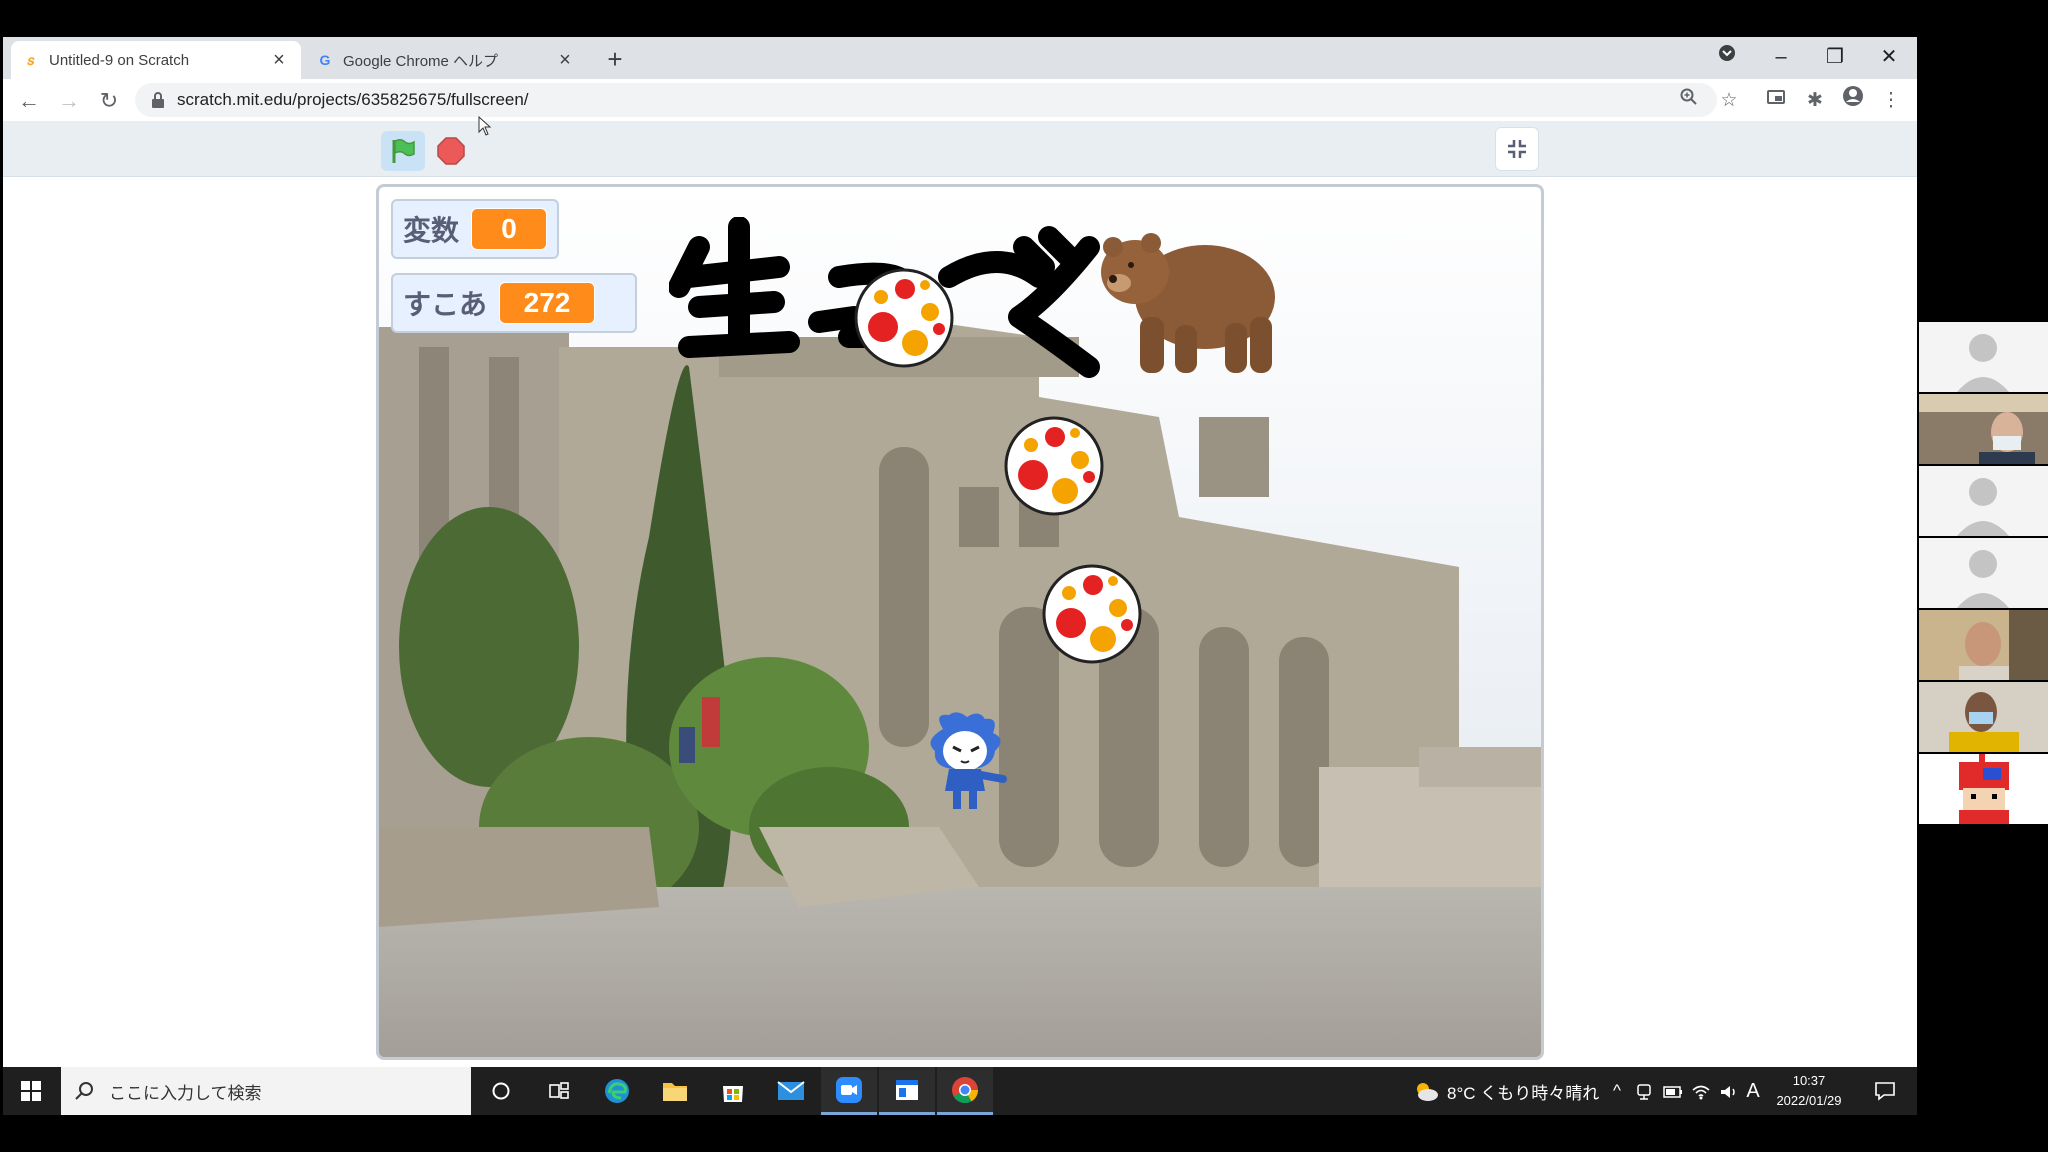 This screenshot has height=1152, width=2048. I want to click on partly-cloudy-icon, so click(1427, 1092).